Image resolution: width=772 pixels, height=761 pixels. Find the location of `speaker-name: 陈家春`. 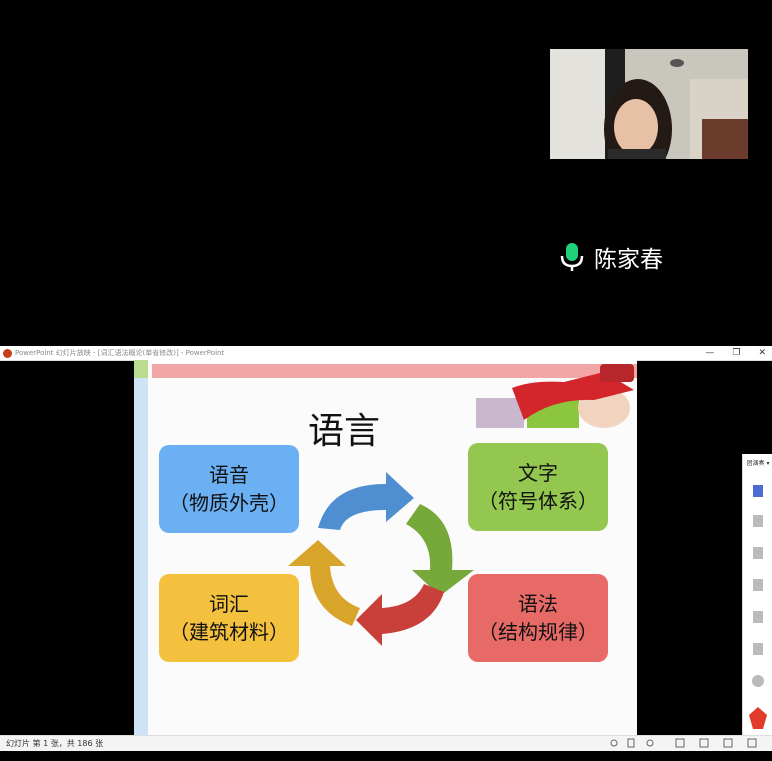

speaker-name: 陈家春 is located at coordinates (628, 260).